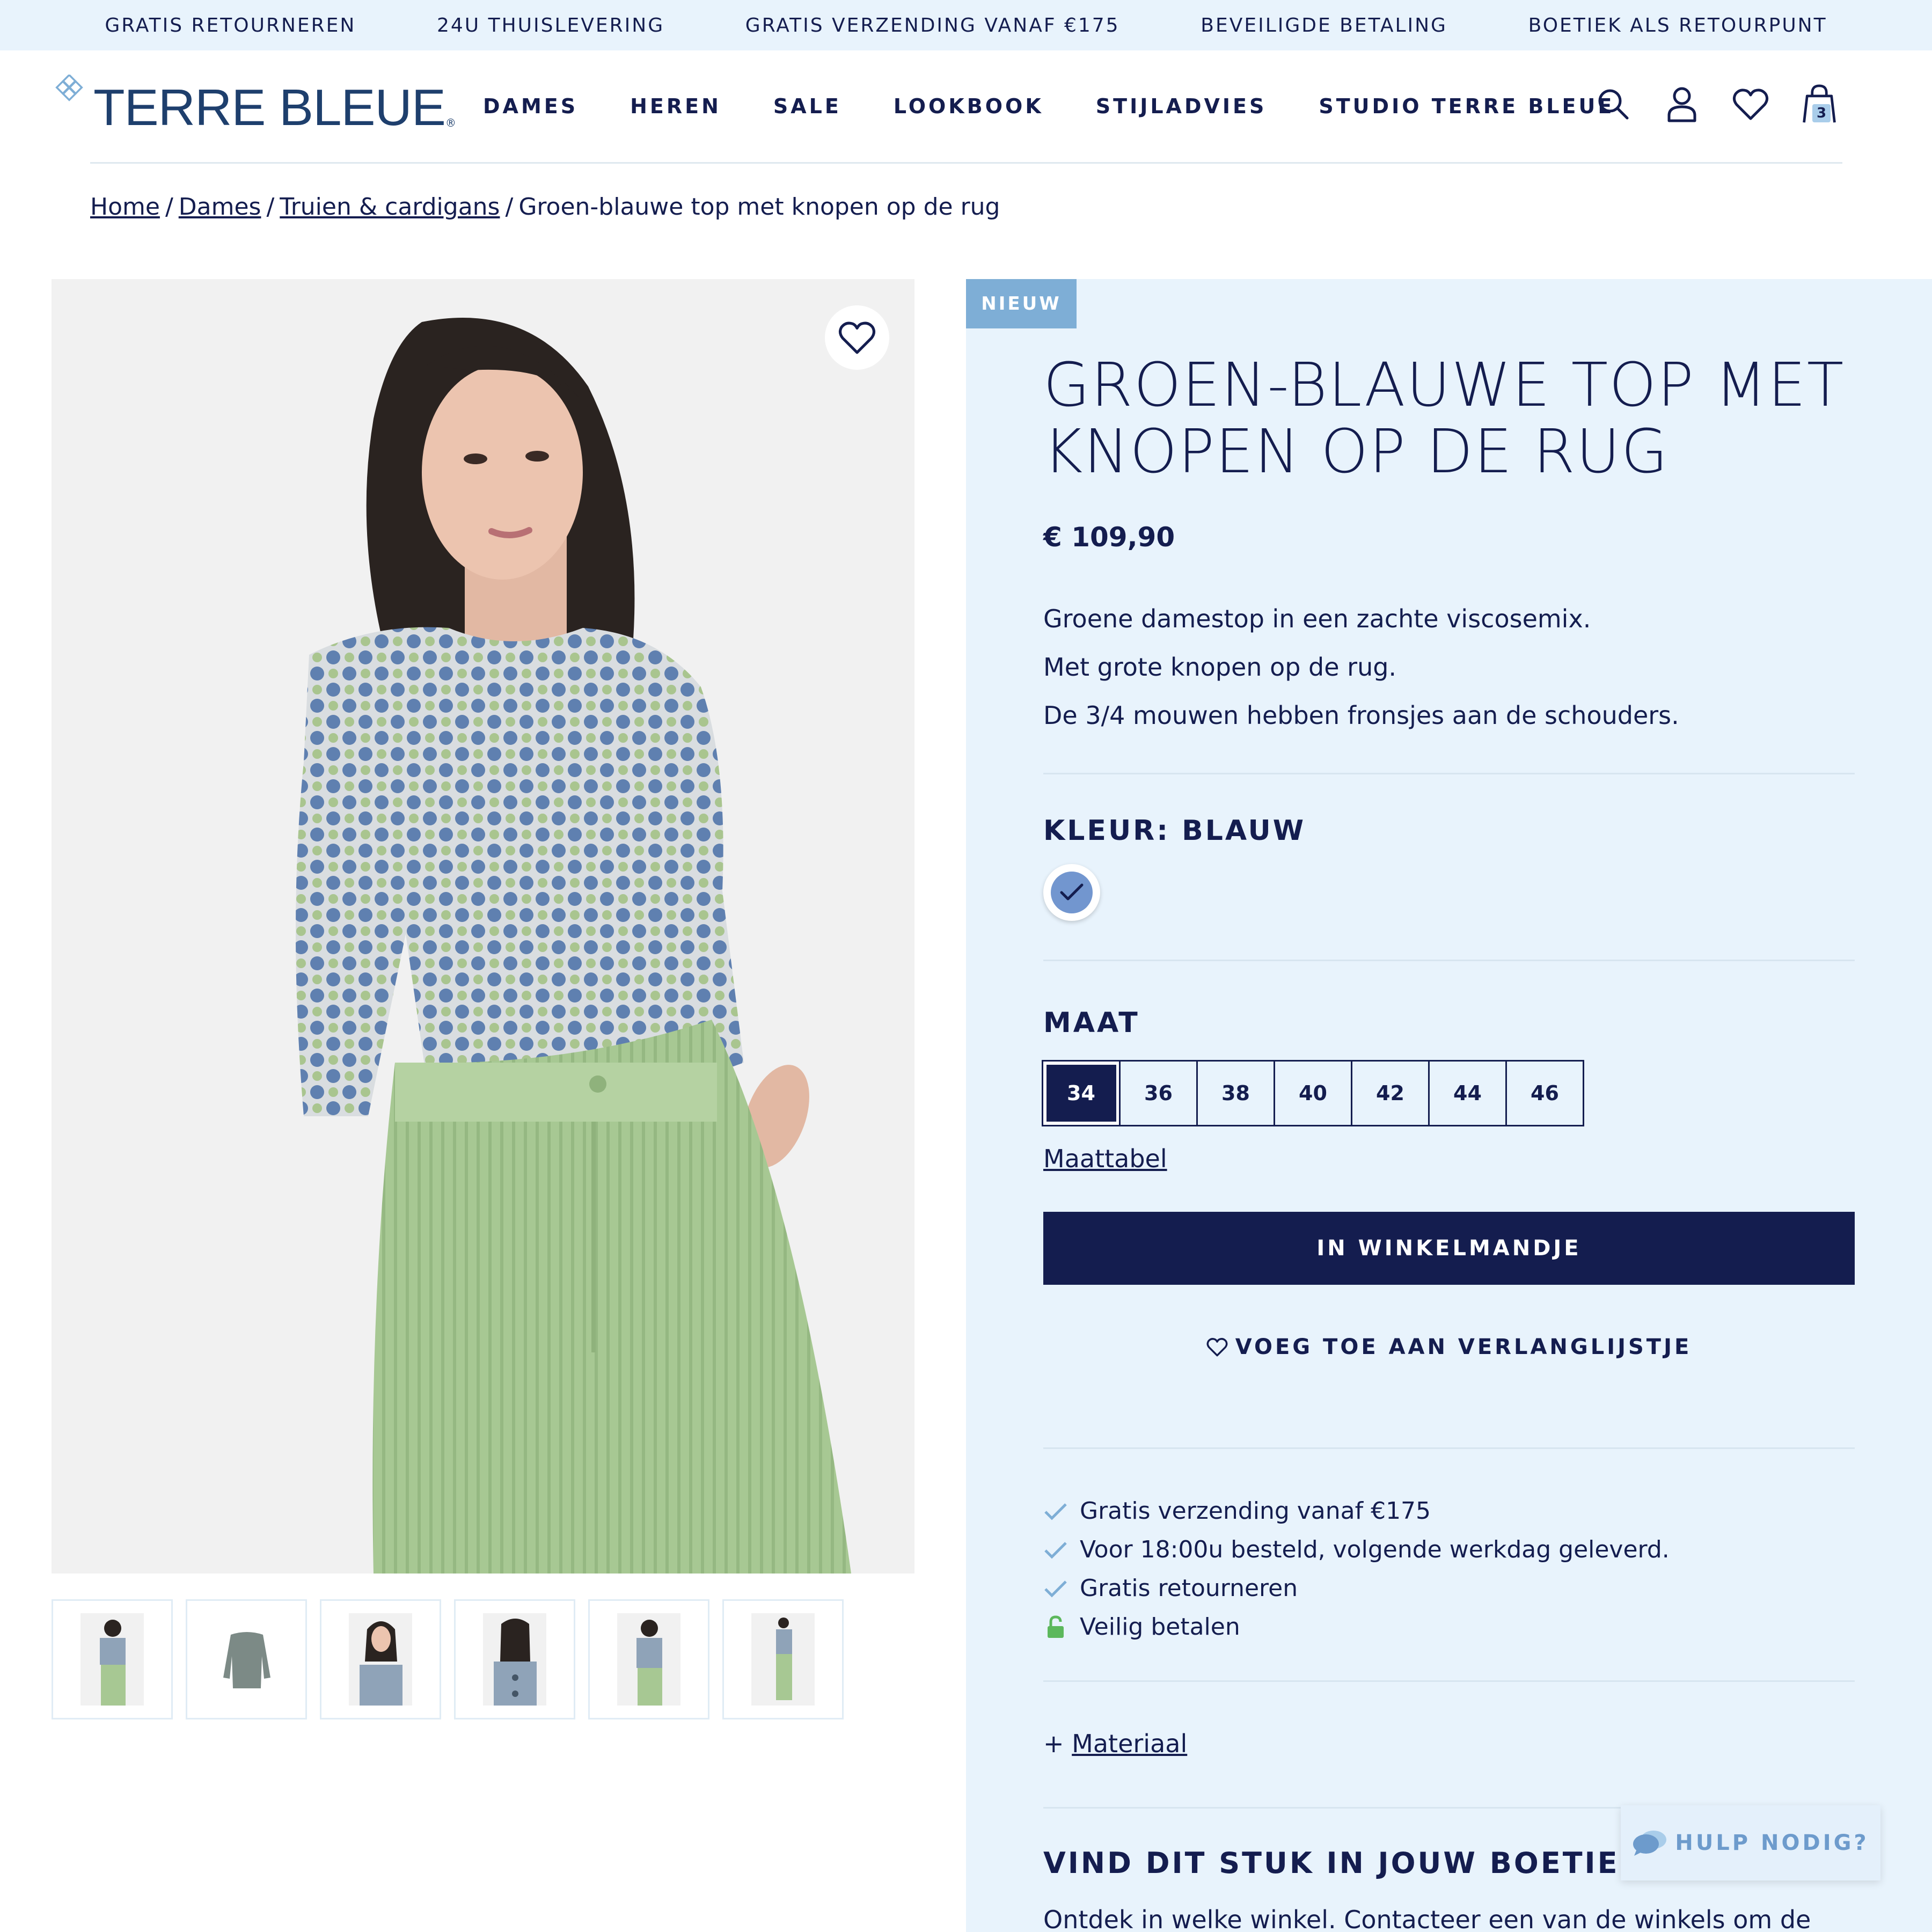 Image resolution: width=1932 pixels, height=1932 pixels. Describe the element at coordinates (1650, 1843) in the screenshot. I see `chat-bubble-icon` at that location.